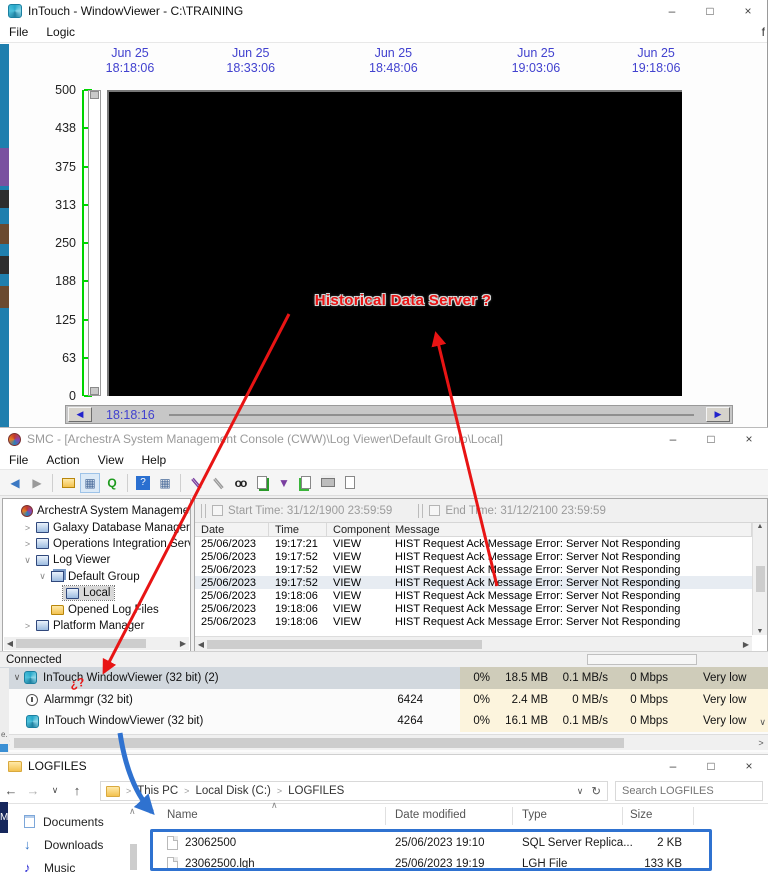 This screenshot has width=768, height=873. Describe the element at coordinates (95, 577) in the screenshot. I see `tree-item-content: Default Group` at that location.